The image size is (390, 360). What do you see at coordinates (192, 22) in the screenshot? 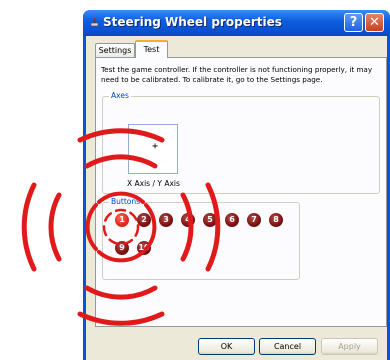
I see `window-title: Steering Wheel properties` at bounding box center [192, 22].